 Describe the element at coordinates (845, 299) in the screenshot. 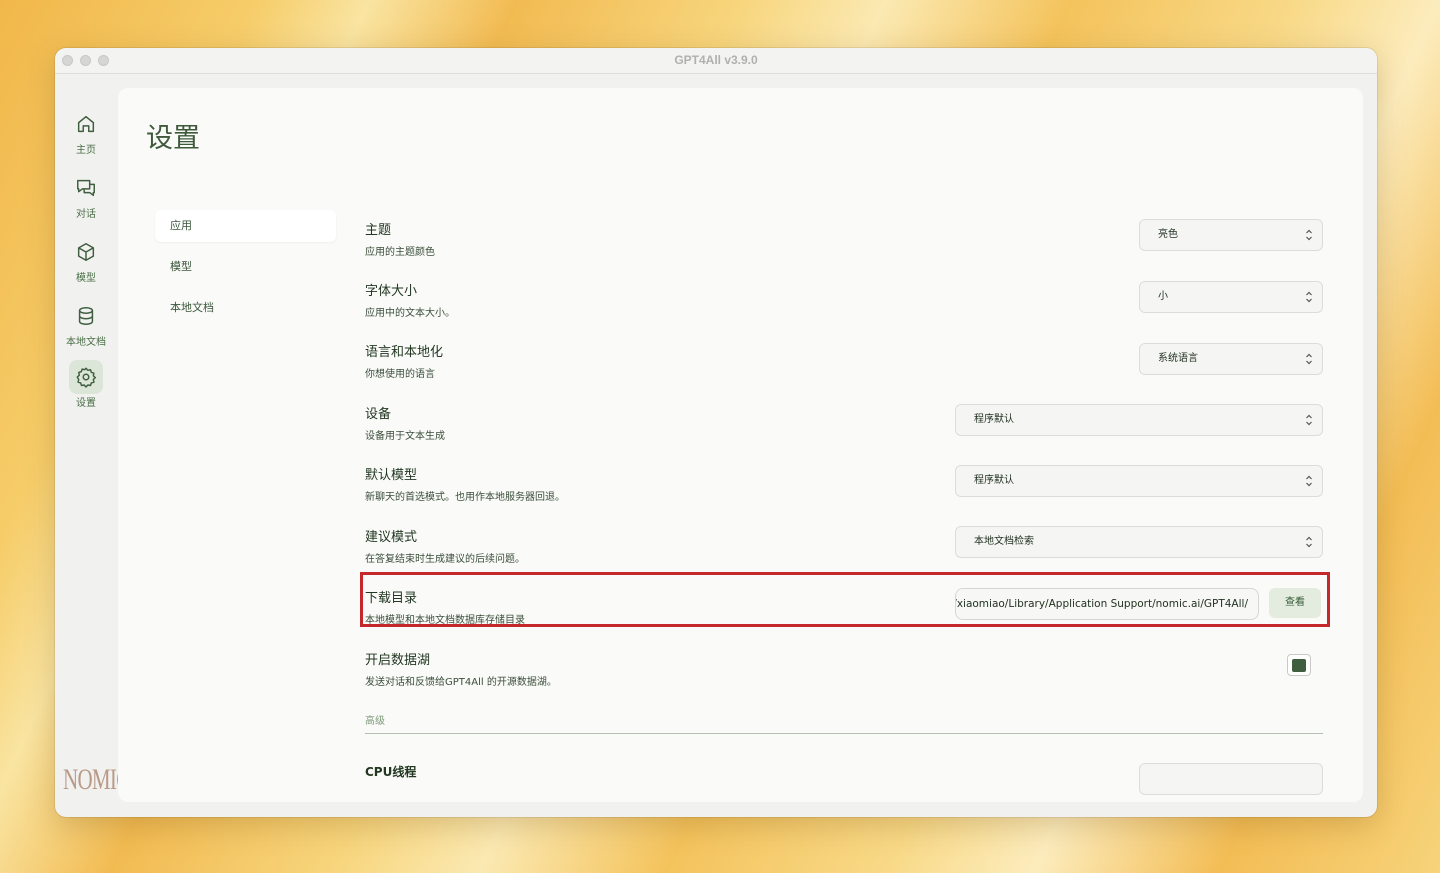

I see `setting-font-size: 字体大小 应用中的文本大小。 小` at that location.